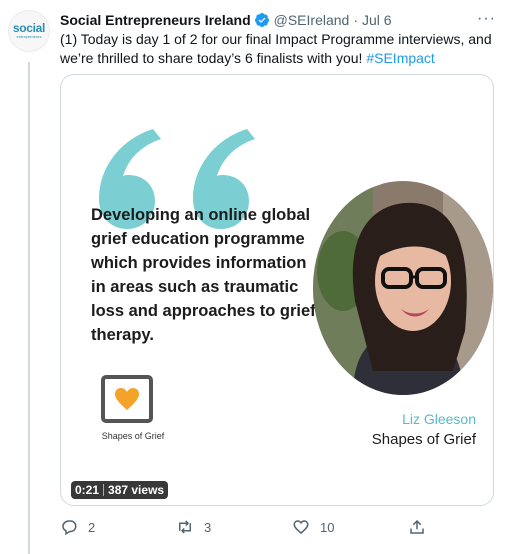 This screenshot has height=554, width=510. What do you see at coordinates (87, 490) in the screenshot?
I see `video-duration: 0:21` at bounding box center [87, 490].